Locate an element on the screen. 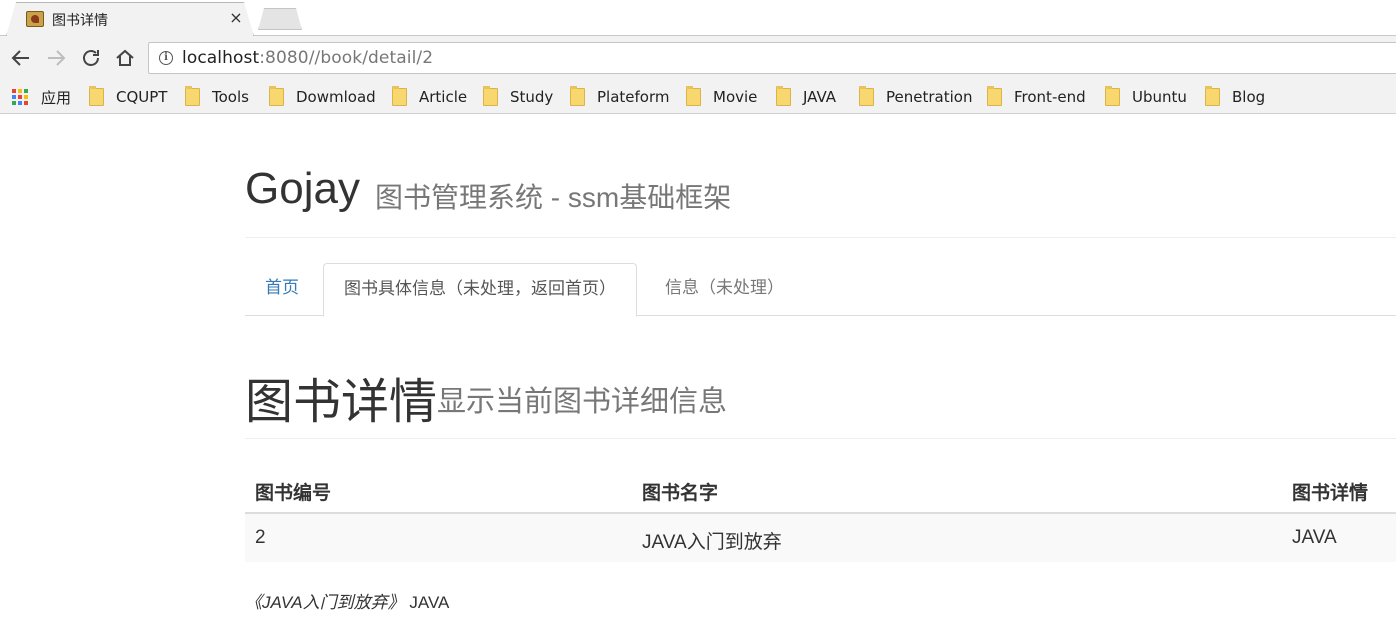 The width and height of the screenshot is (1396, 618). bookmark-label: Study is located at coordinates (532, 97).